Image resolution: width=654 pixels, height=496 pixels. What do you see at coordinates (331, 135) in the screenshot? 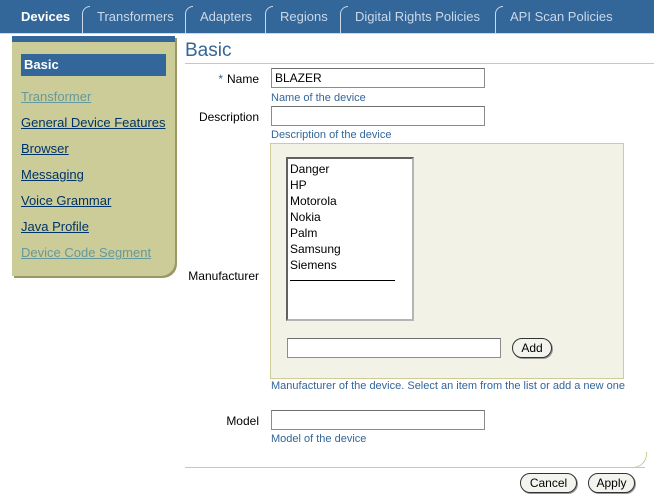
I see `description-hint: Description of the device` at bounding box center [331, 135].